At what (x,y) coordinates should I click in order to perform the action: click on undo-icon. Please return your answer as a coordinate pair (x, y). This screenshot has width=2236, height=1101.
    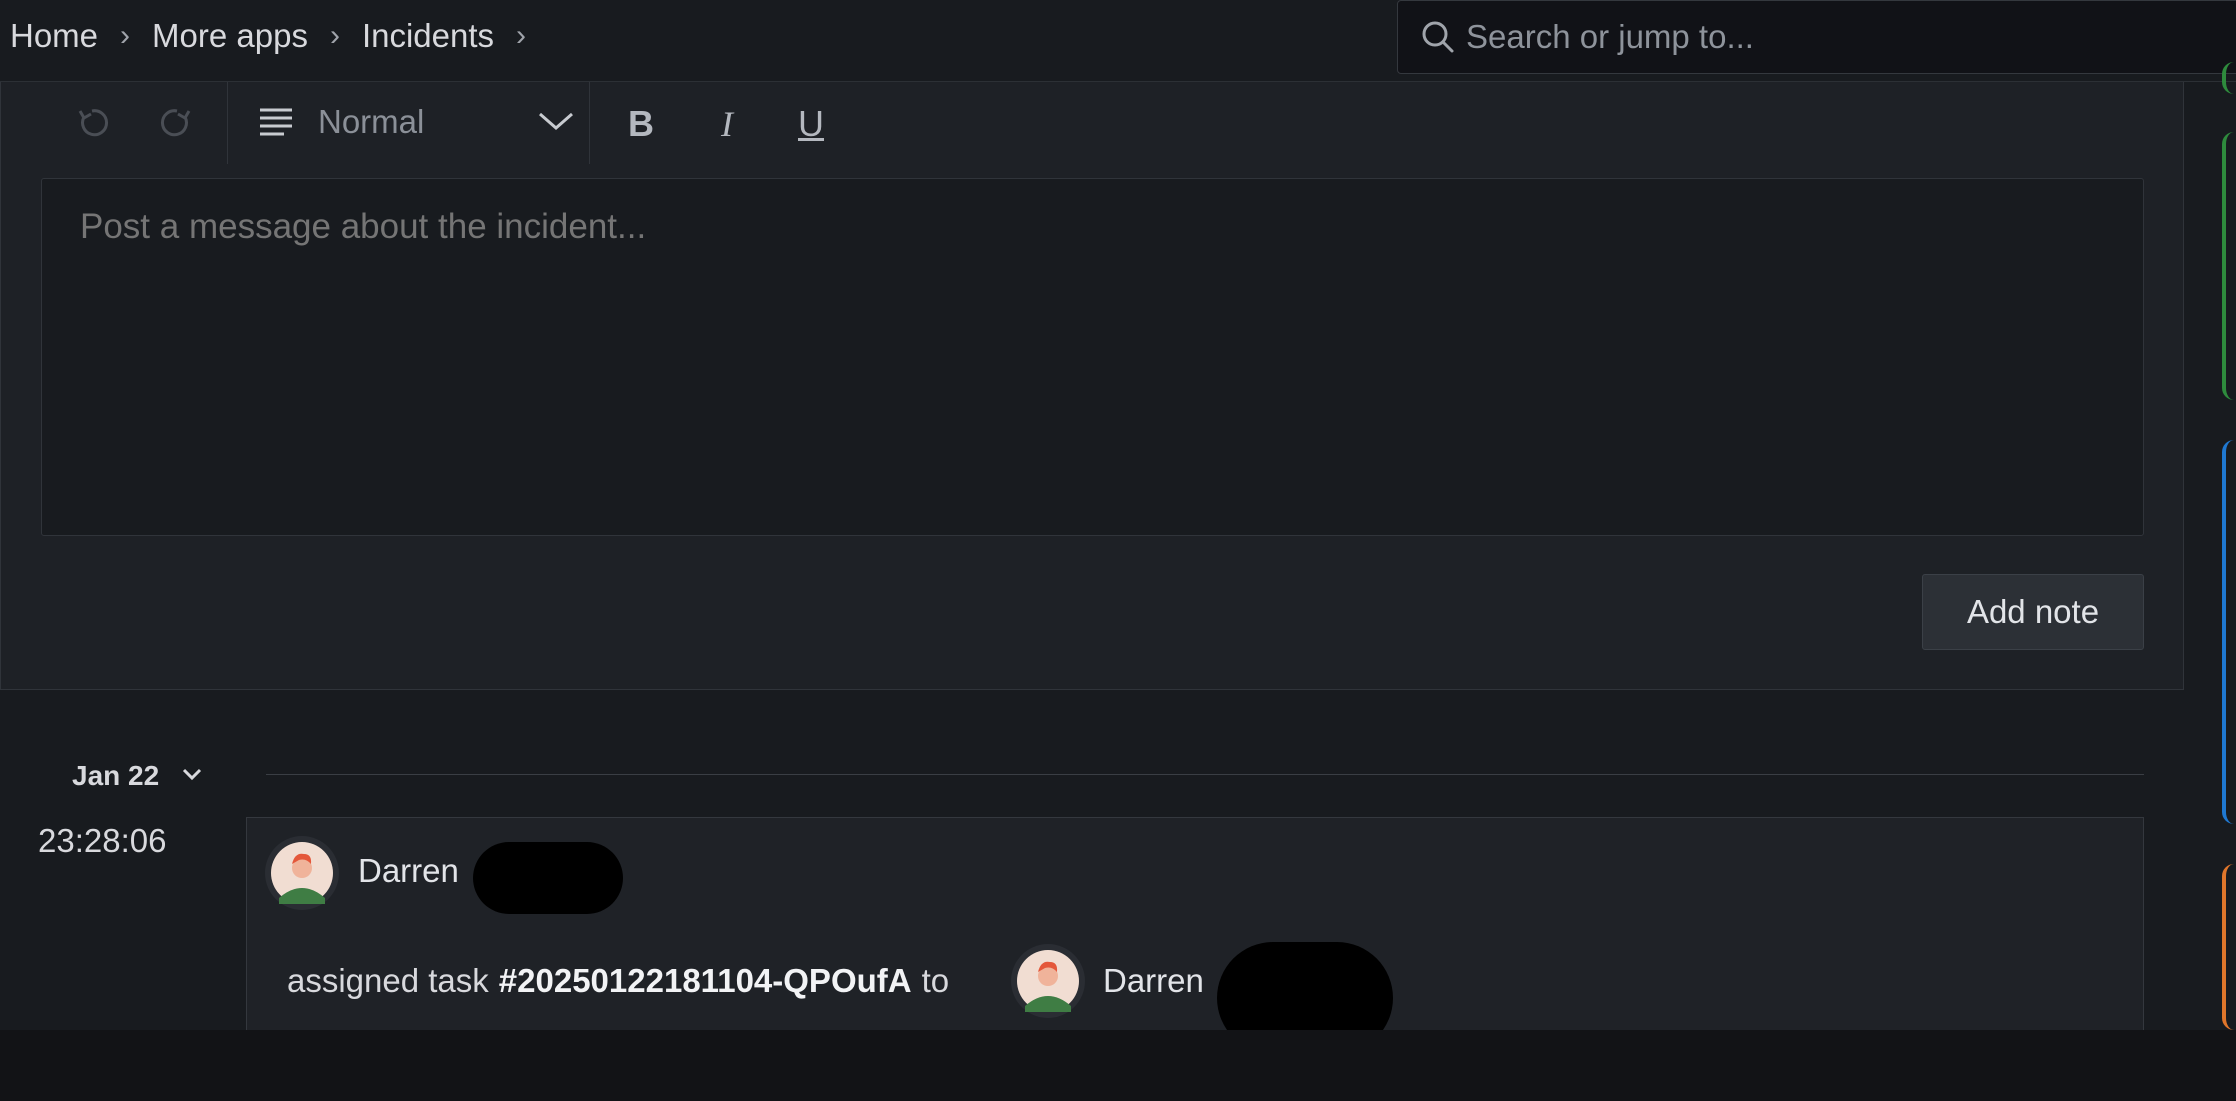
    Looking at the image, I should click on (93, 123).